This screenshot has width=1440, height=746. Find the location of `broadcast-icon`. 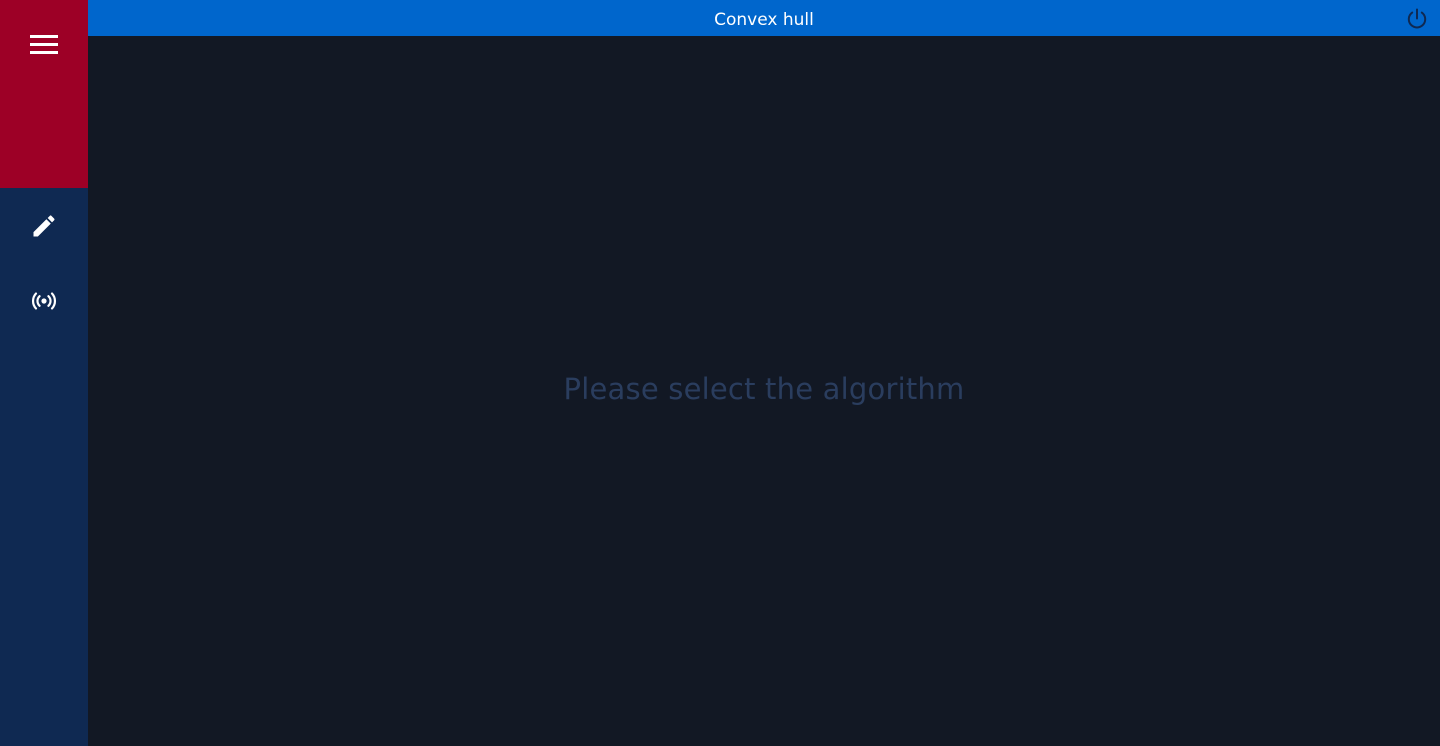

broadcast-icon is located at coordinates (44, 301).